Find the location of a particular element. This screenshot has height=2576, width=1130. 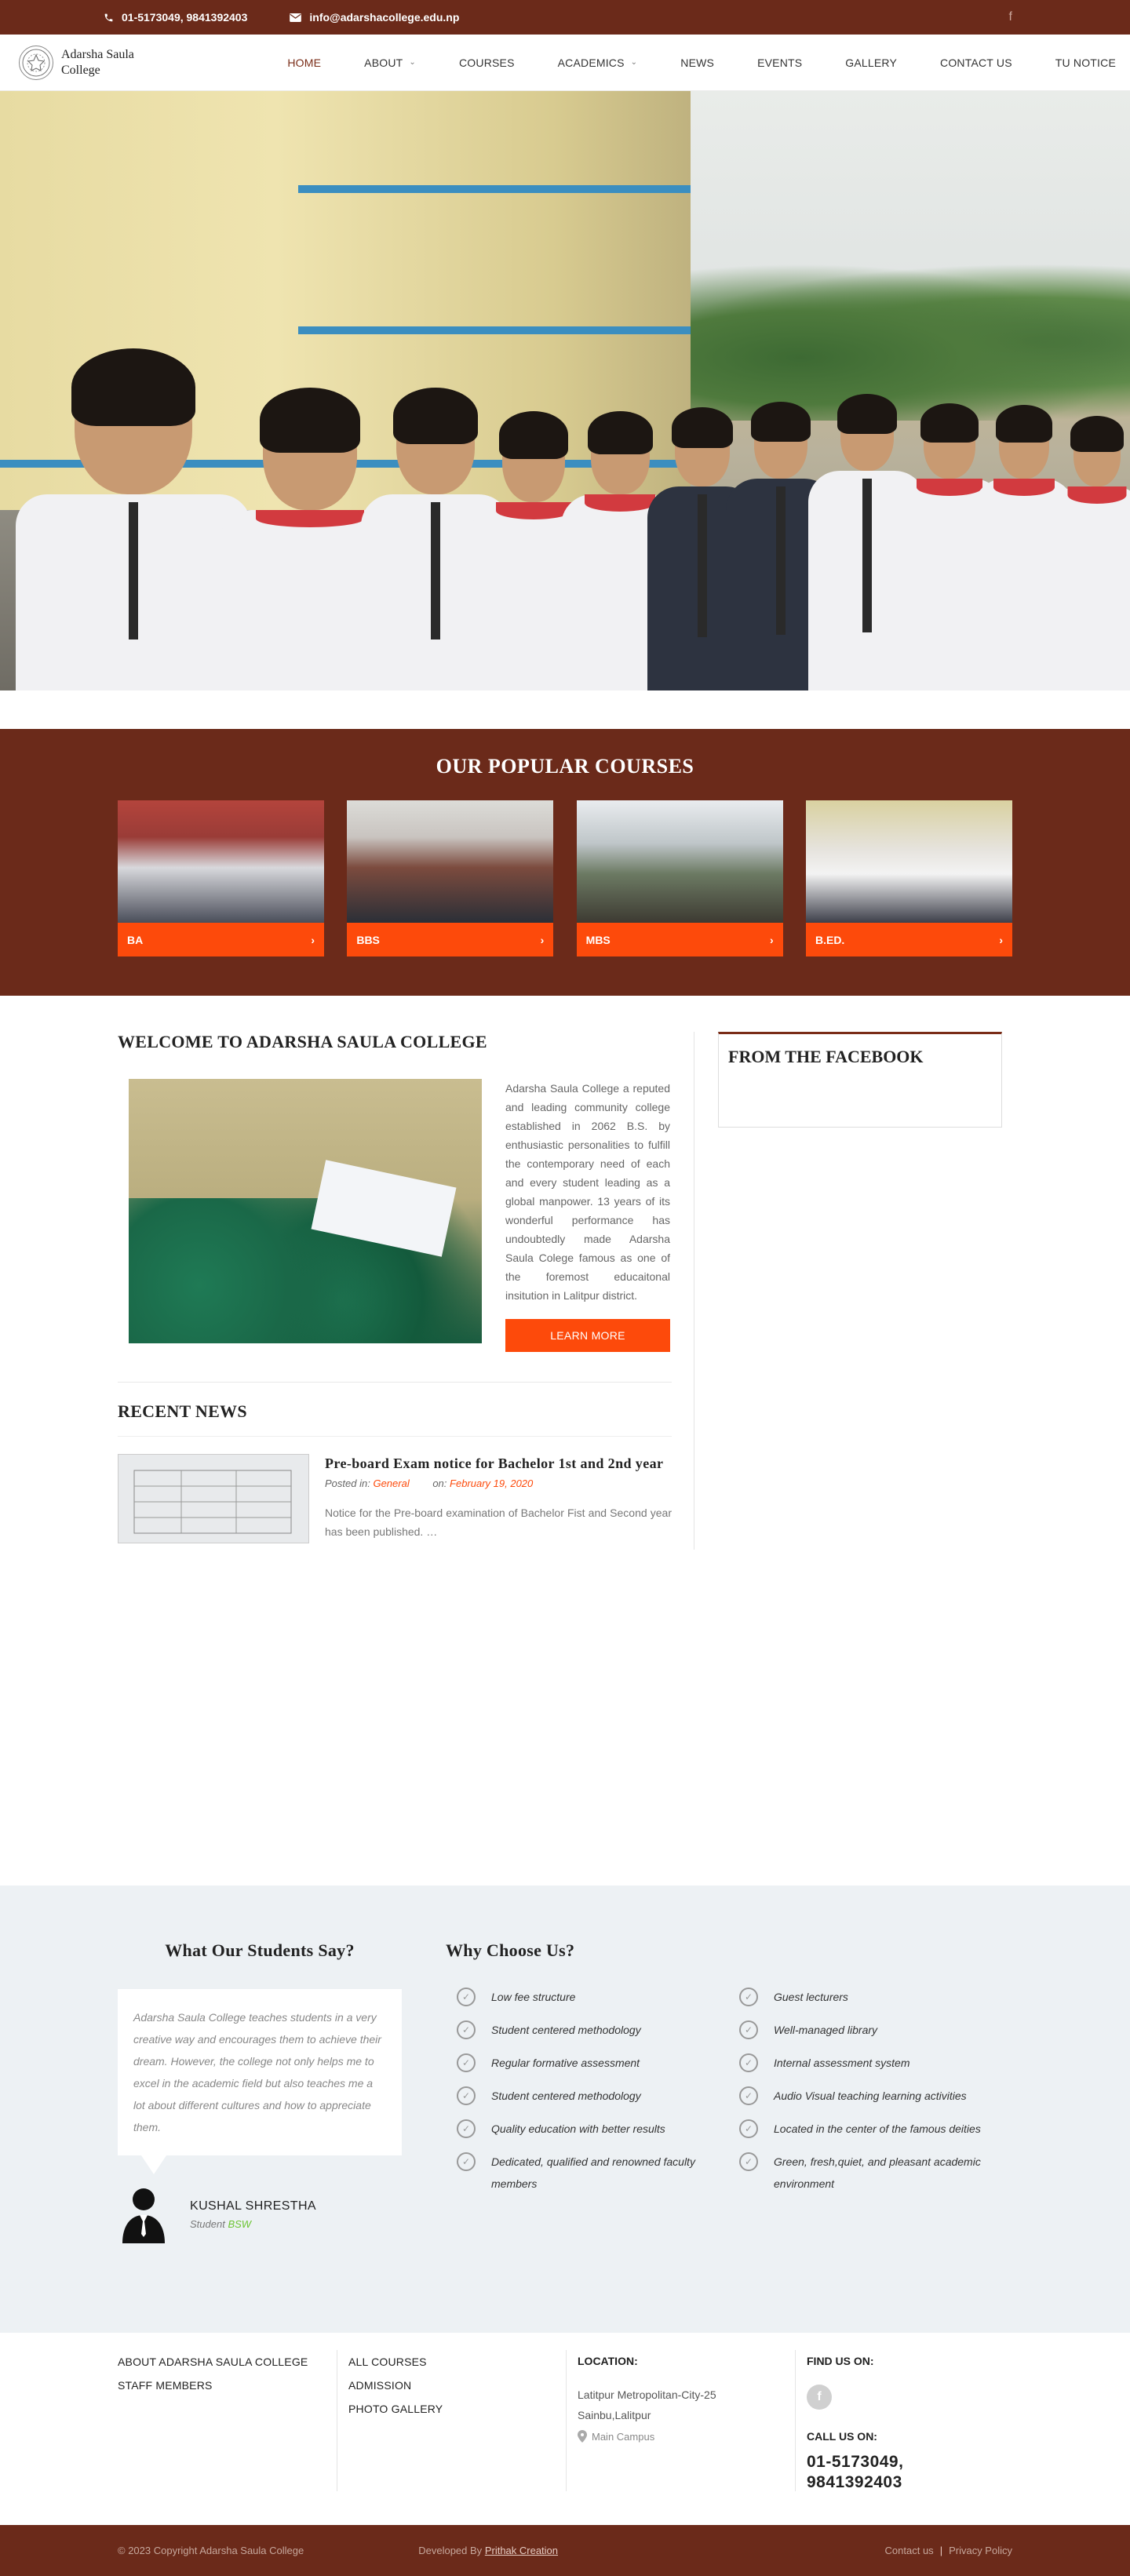

why-title: Why Choose Us? is located at coordinates (510, 1950).